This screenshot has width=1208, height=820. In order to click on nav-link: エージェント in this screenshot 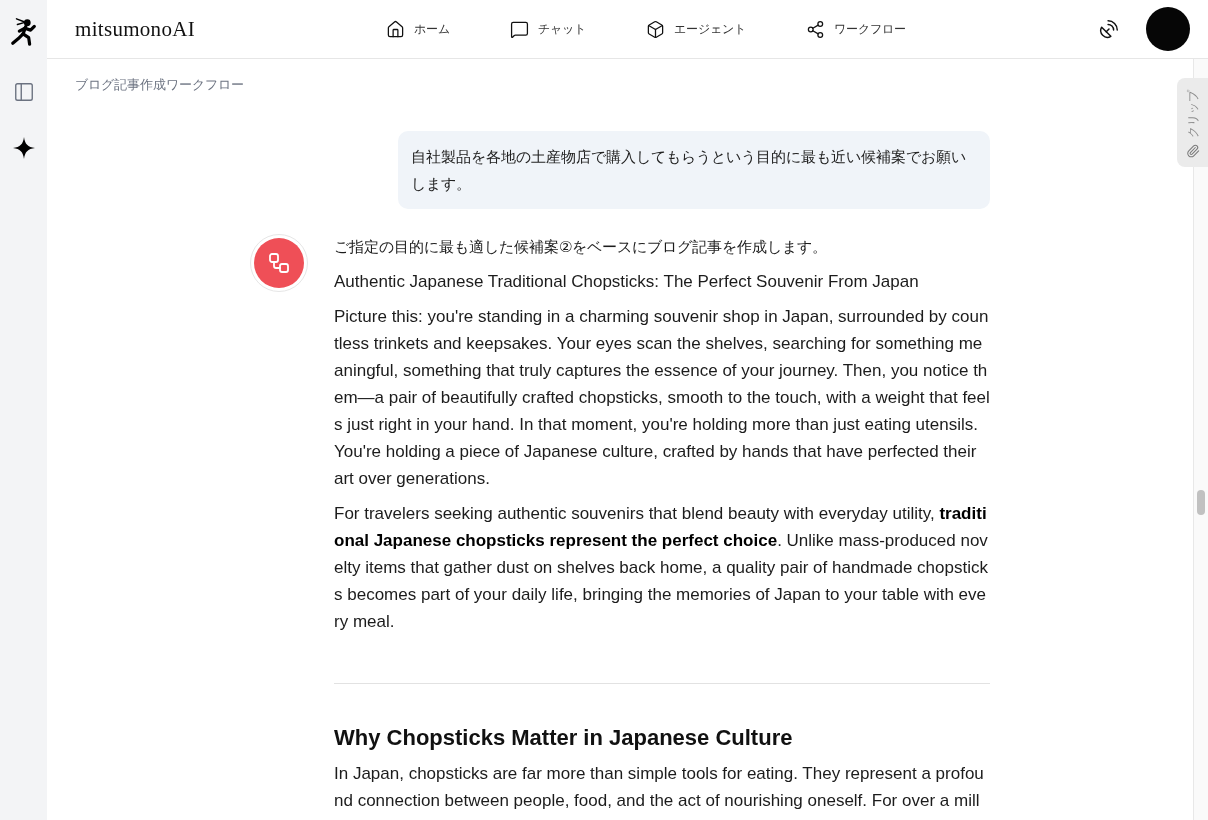, I will do `click(696, 29)`.